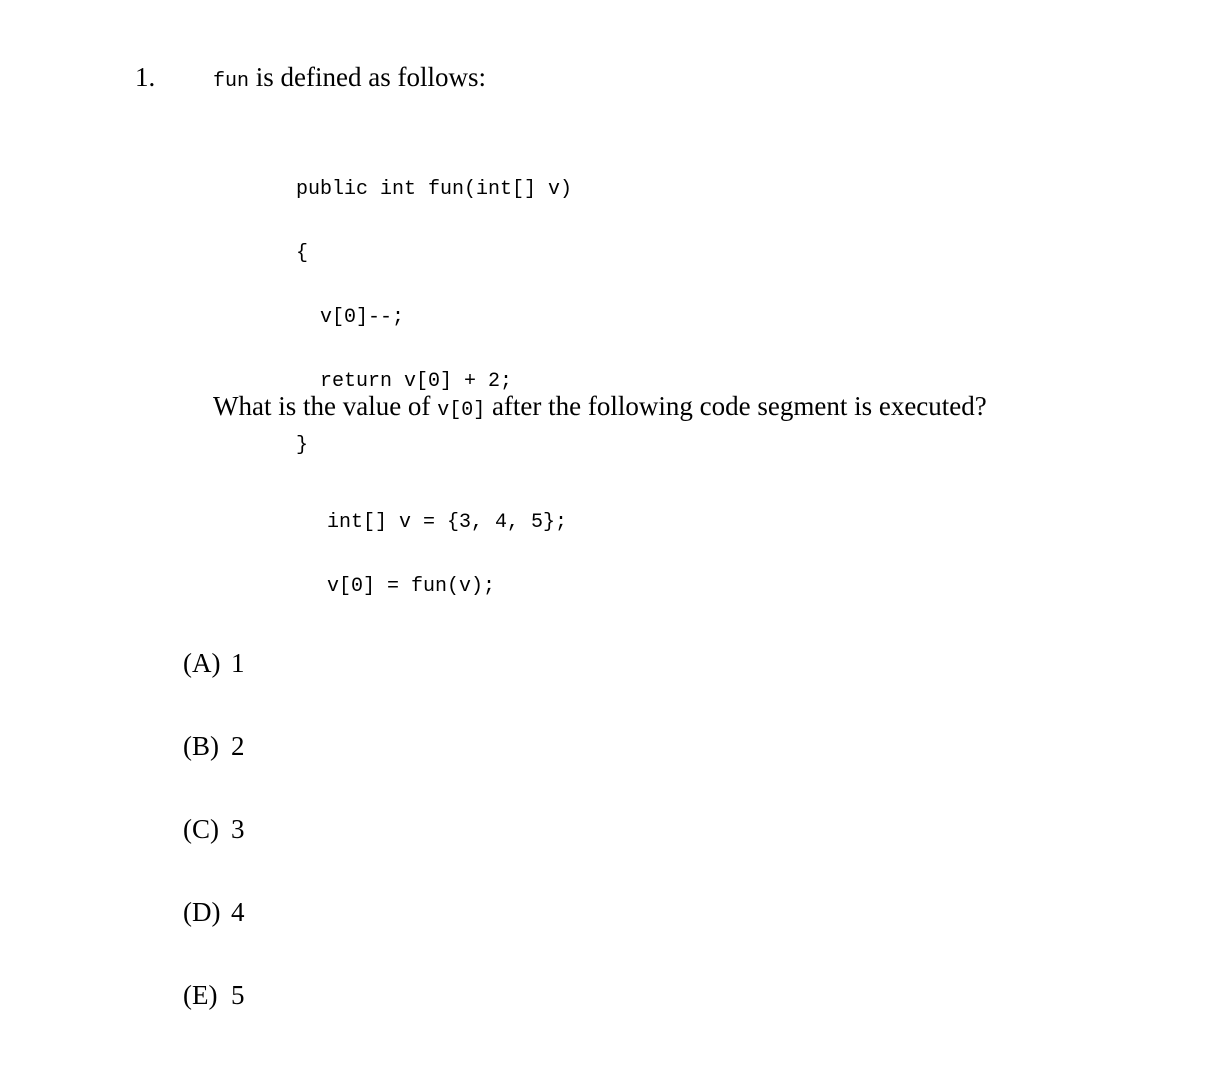 This screenshot has width=1217, height=1066. I want to click on question-number: 1., so click(145, 77).